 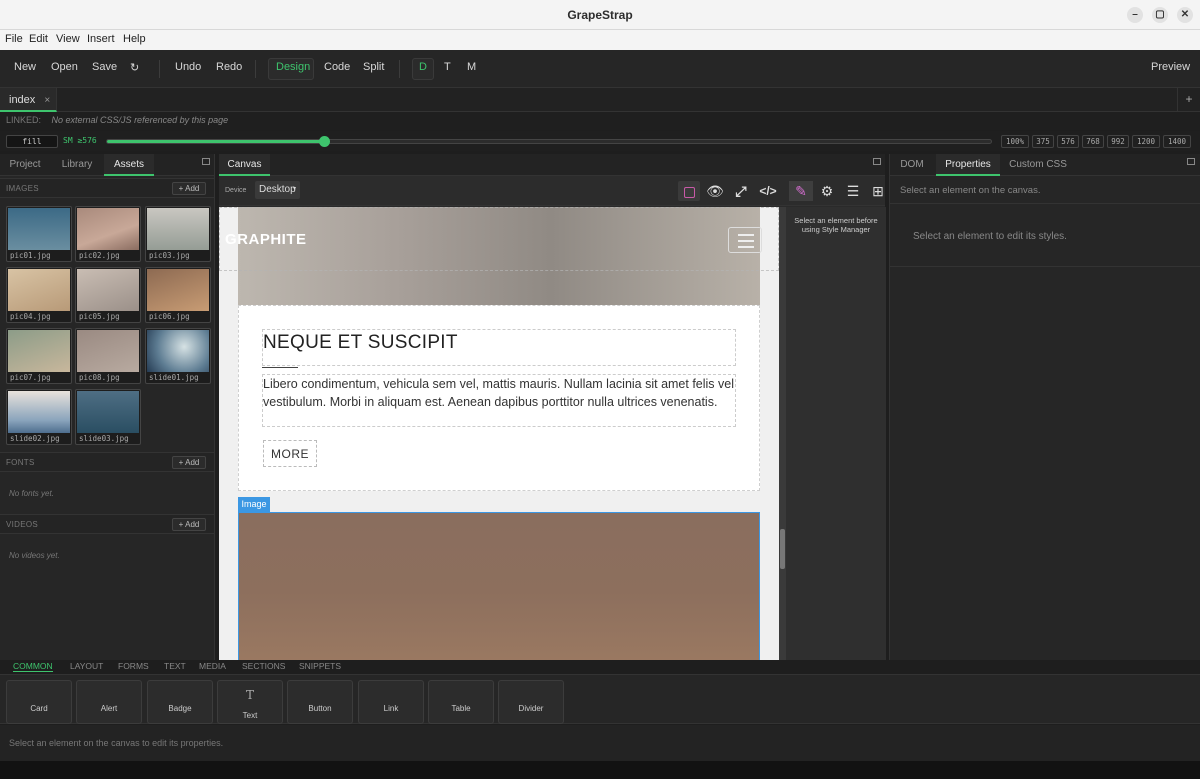 I want to click on canvas-scrollbar-thumb, so click(x=782, y=549).